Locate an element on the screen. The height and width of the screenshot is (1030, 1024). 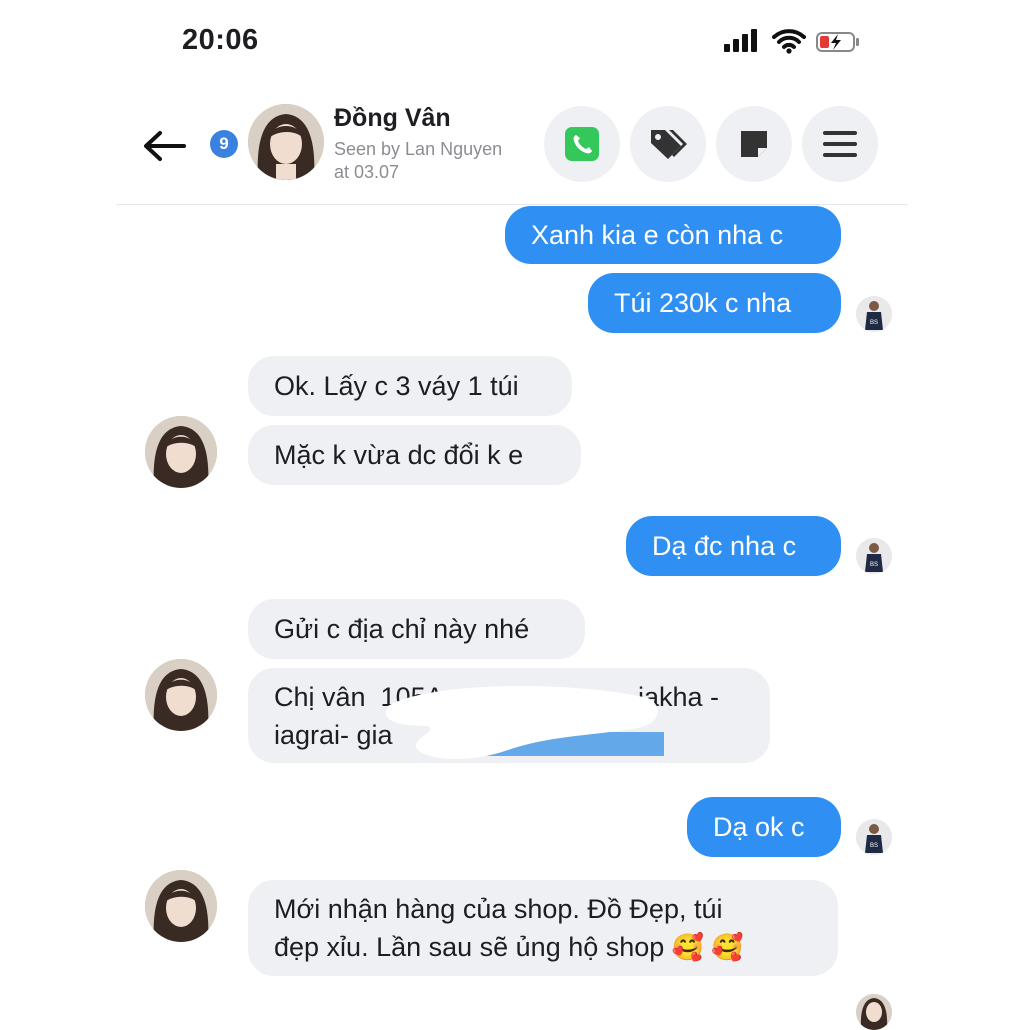
notes-button is located at coordinates (754, 144).